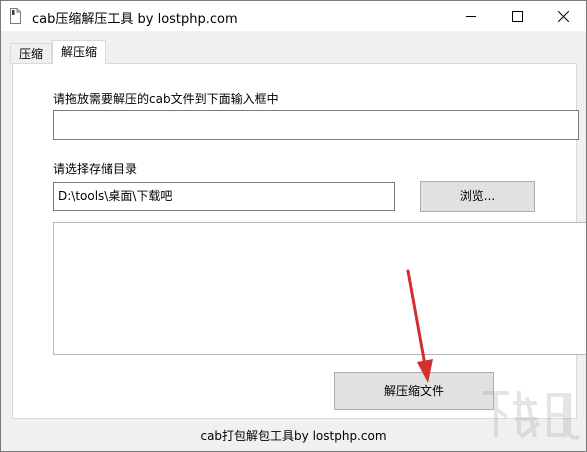 Image resolution: width=587 pixels, height=452 pixels. What do you see at coordinates (135, 19) in the screenshot?
I see `window-title: cab压缩解压工具 by lostphp.com` at bounding box center [135, 19].